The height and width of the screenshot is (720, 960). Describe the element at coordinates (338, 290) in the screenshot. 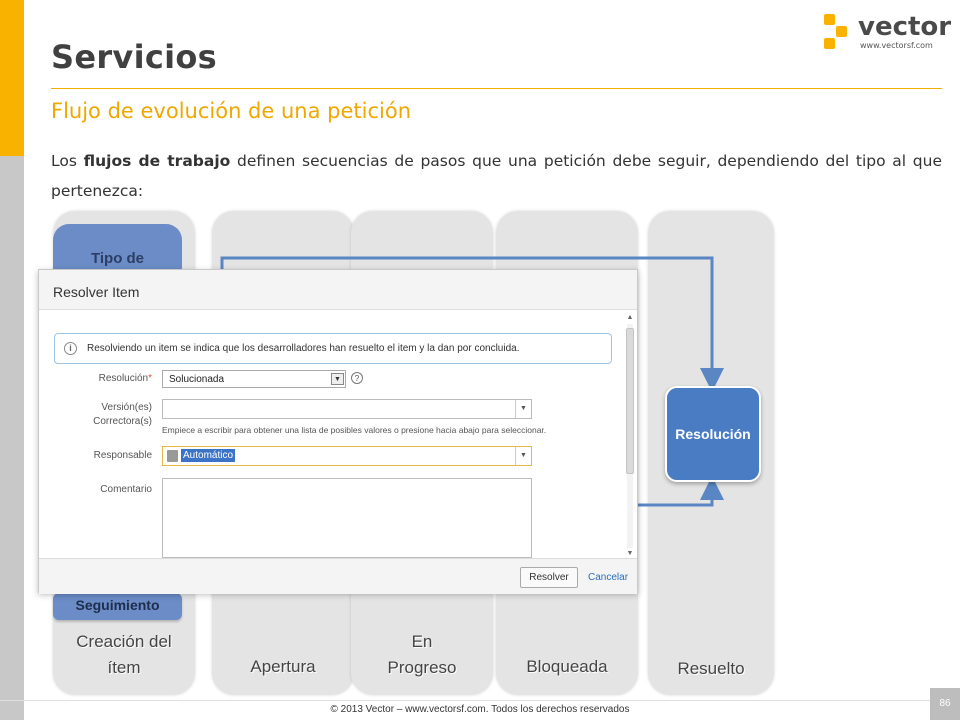

I see `dialog-header: Resolver Item` at that location.